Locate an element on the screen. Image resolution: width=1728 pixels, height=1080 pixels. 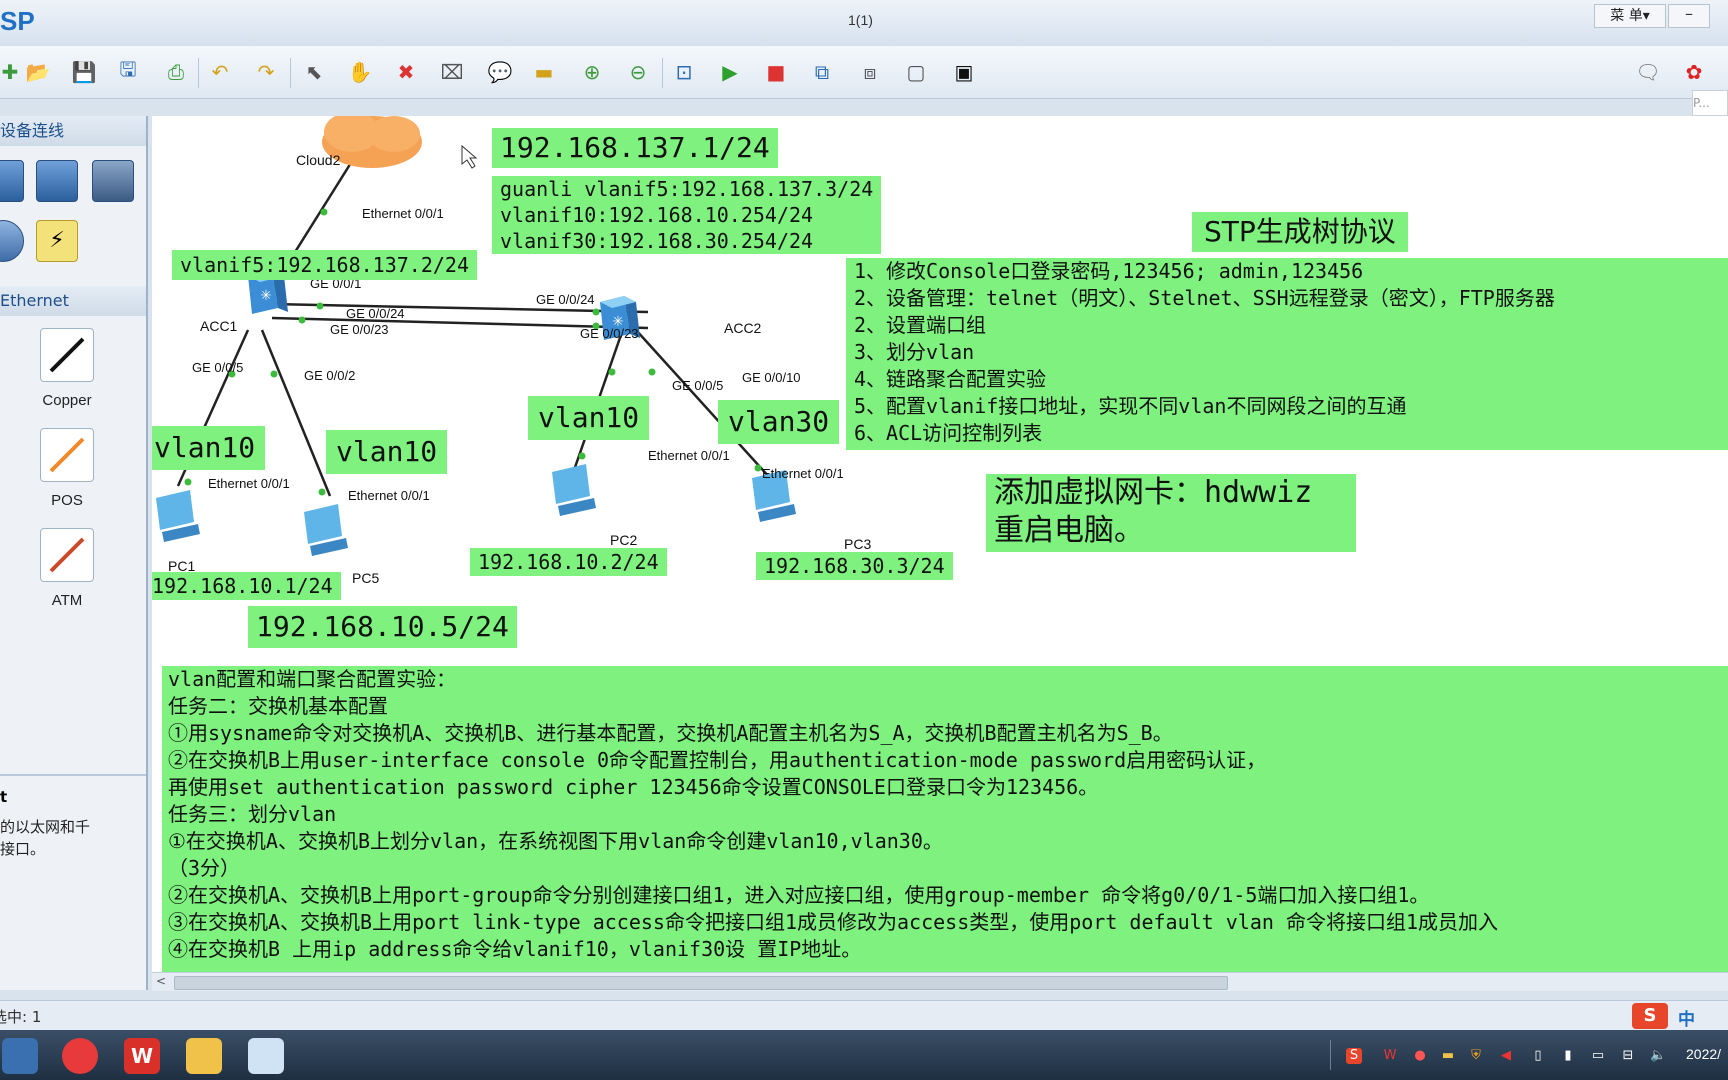
vlan-pc2-note: vlan10 is located at coordinates (589, 418).